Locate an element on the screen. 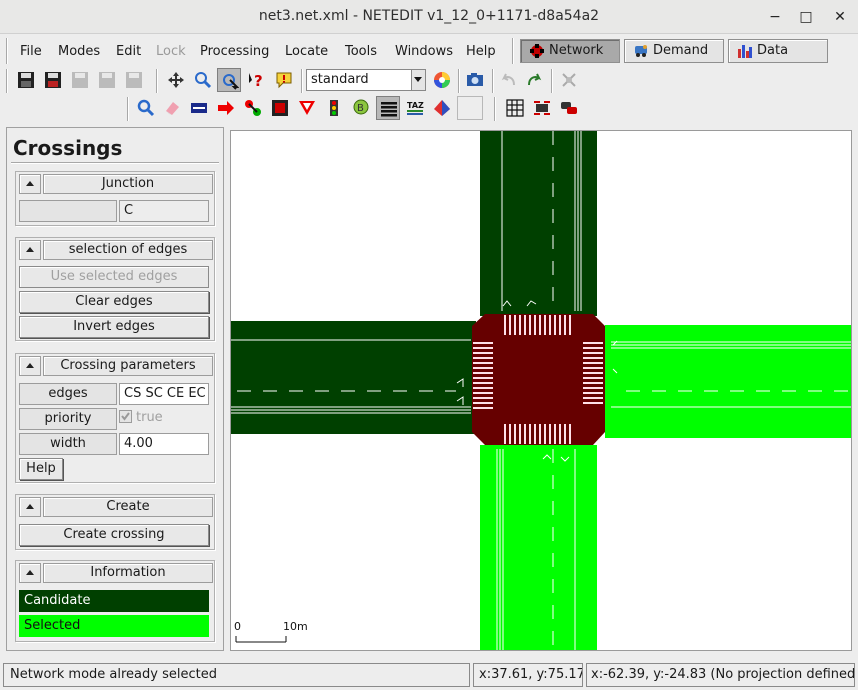 This screenshot has height=690, width=858. maximize-button: □ is located at coordinates (806, 17).